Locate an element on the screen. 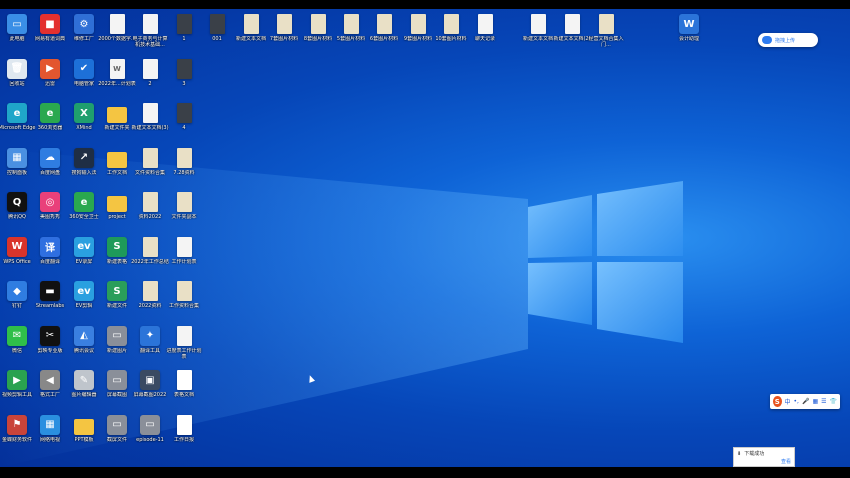 Image resolution: width=850 pixels, height=478 pixels. desktop-icon: 2022资料 is located at coordinates (150, 304).